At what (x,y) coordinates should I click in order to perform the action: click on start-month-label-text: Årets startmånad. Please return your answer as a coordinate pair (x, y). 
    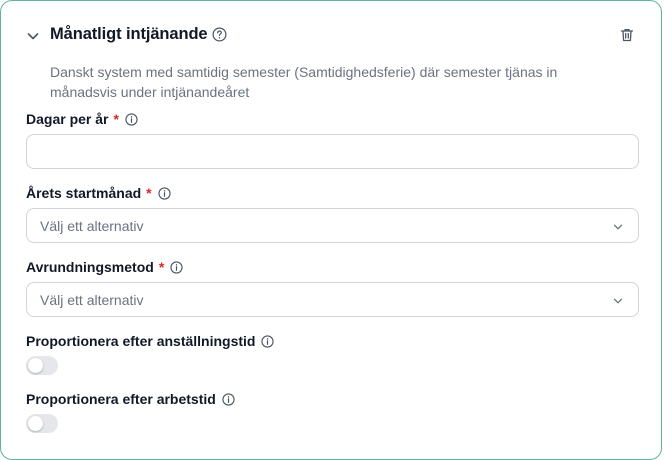
    Looking at the image, I should click on (84, 193).